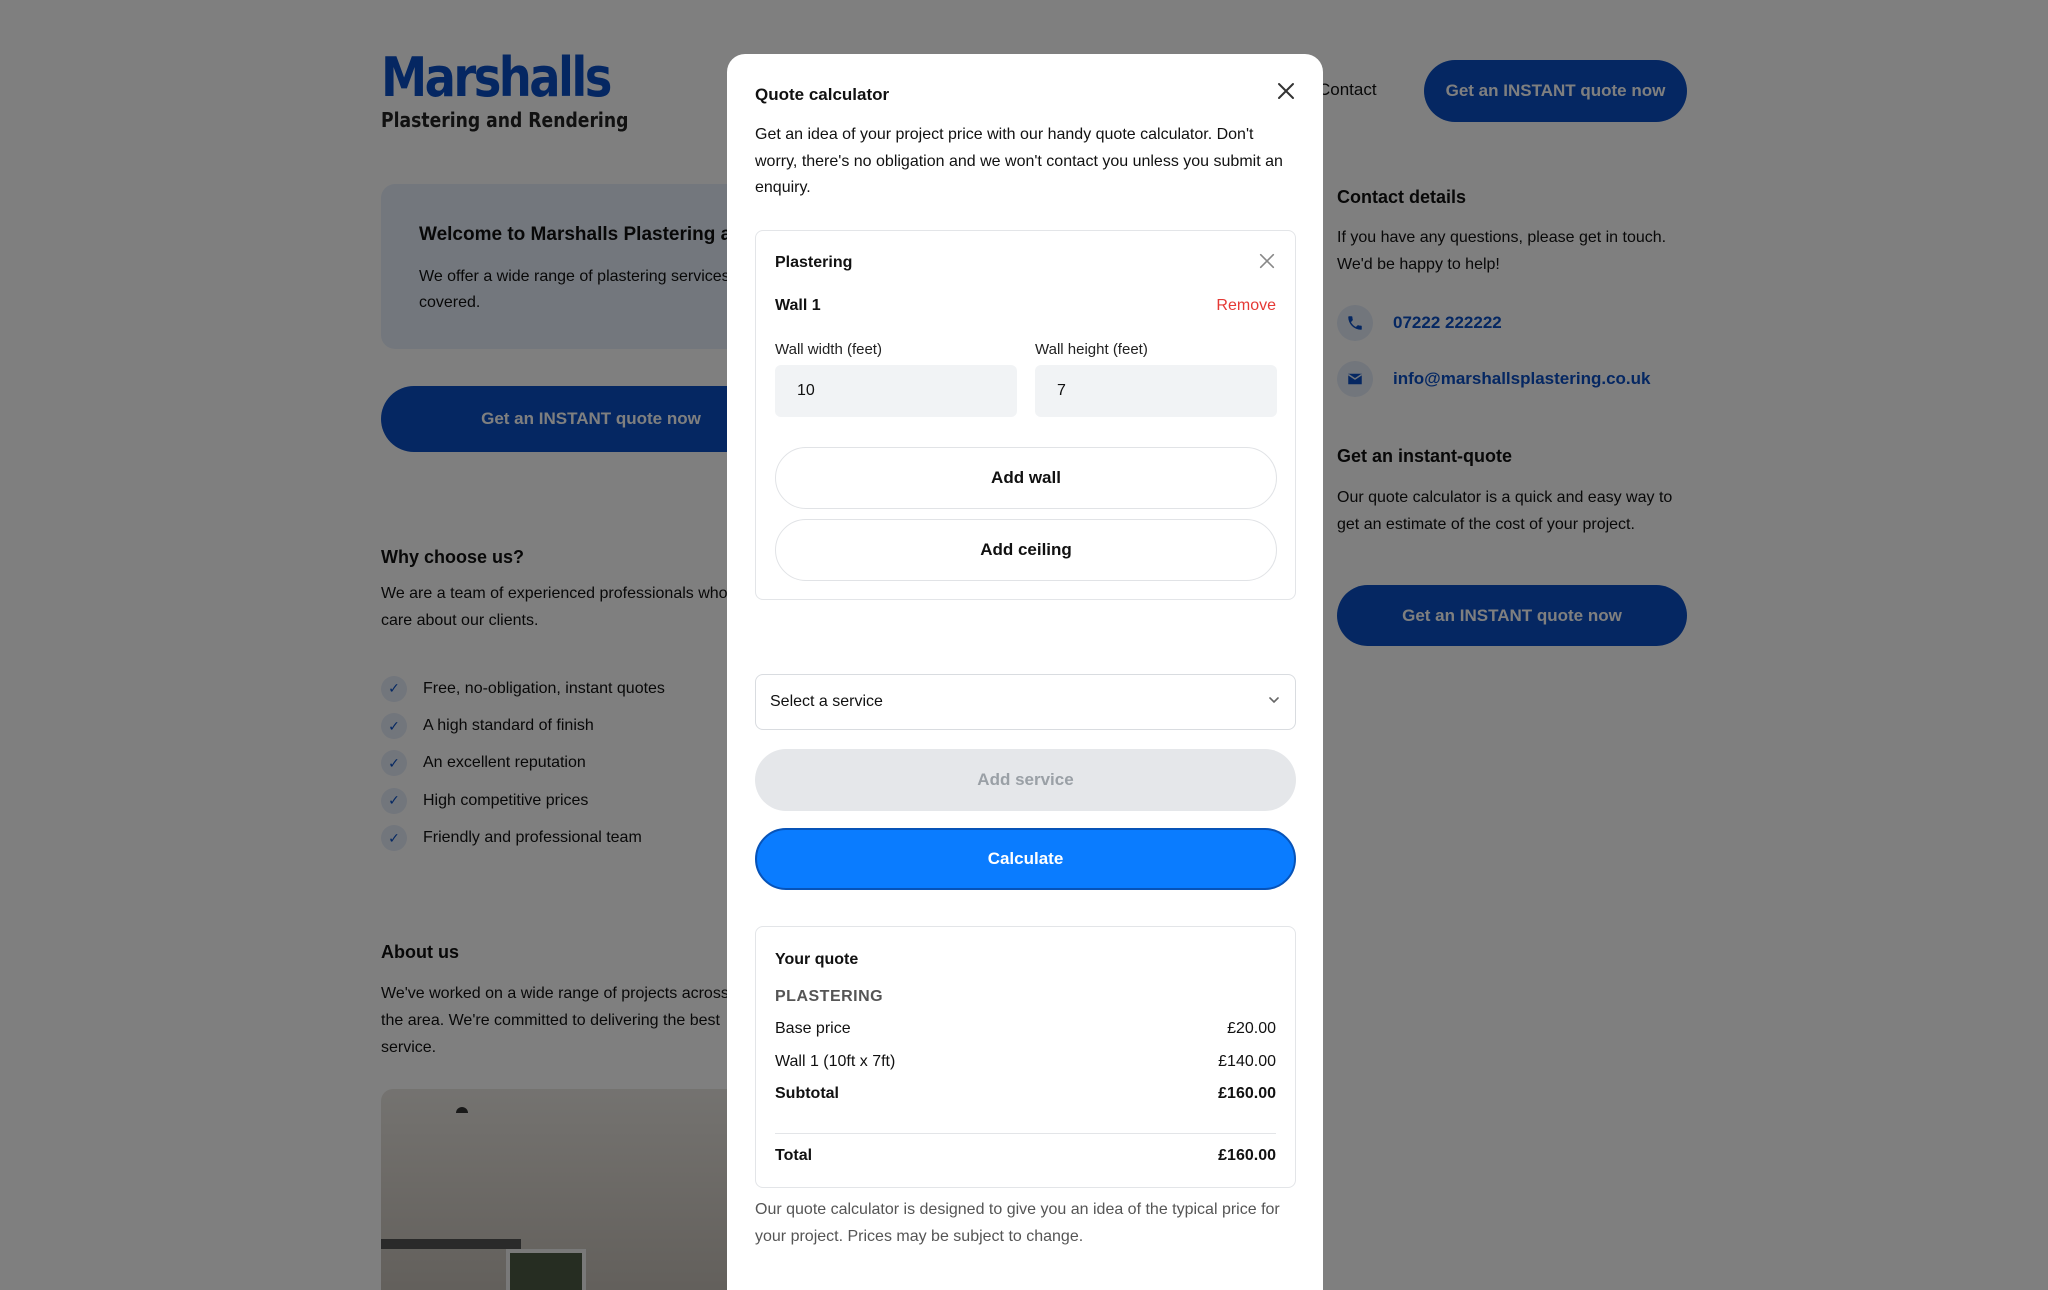 The height and width of the screenshot is (1290, 2048). I want to click on wall-height-label: Wall height (feet), so click(1091, 349).